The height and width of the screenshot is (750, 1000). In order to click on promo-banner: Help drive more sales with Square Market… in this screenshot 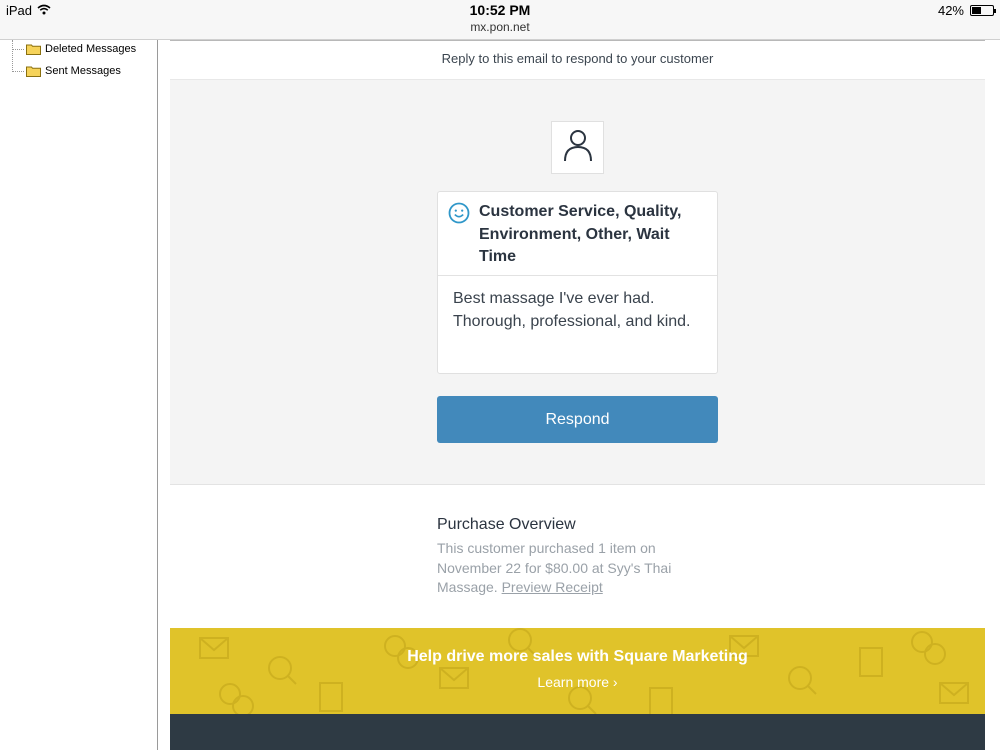, I will do `click(577, 671)`.